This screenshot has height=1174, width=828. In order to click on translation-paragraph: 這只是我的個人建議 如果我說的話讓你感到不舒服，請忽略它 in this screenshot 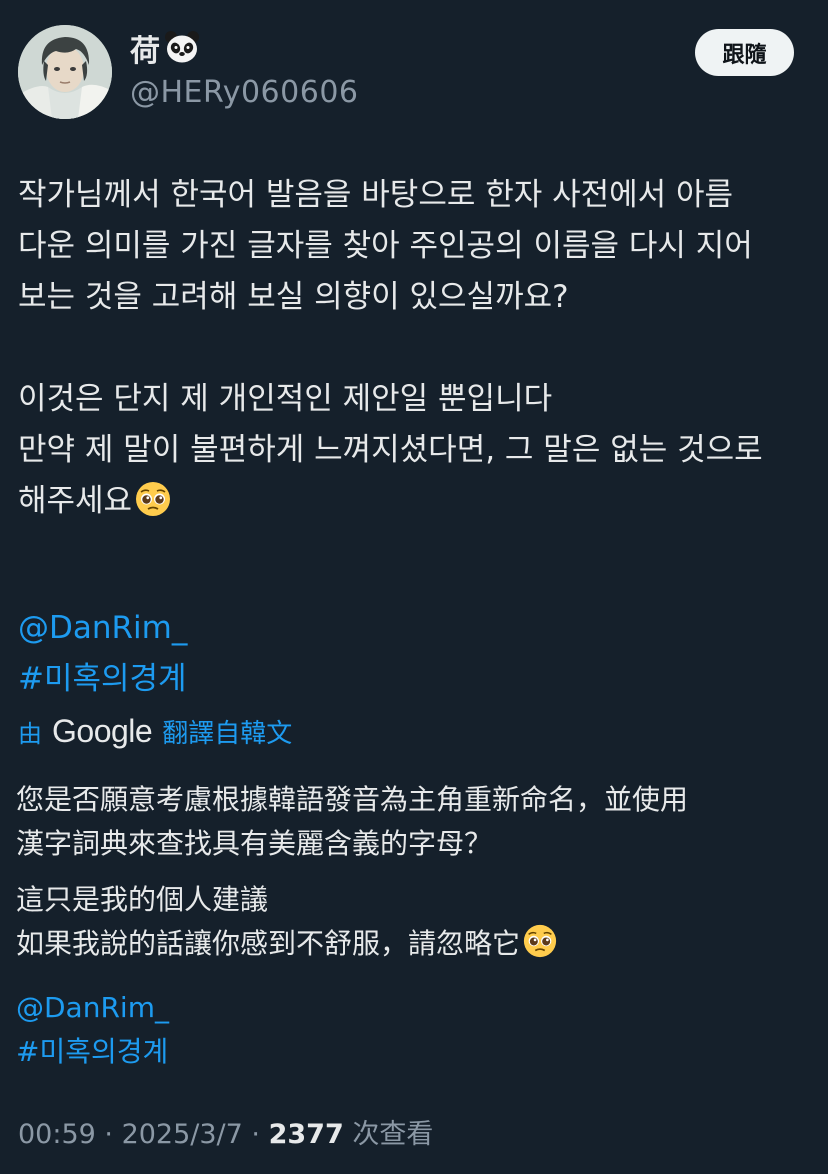, I will do `click(416, 922)`.